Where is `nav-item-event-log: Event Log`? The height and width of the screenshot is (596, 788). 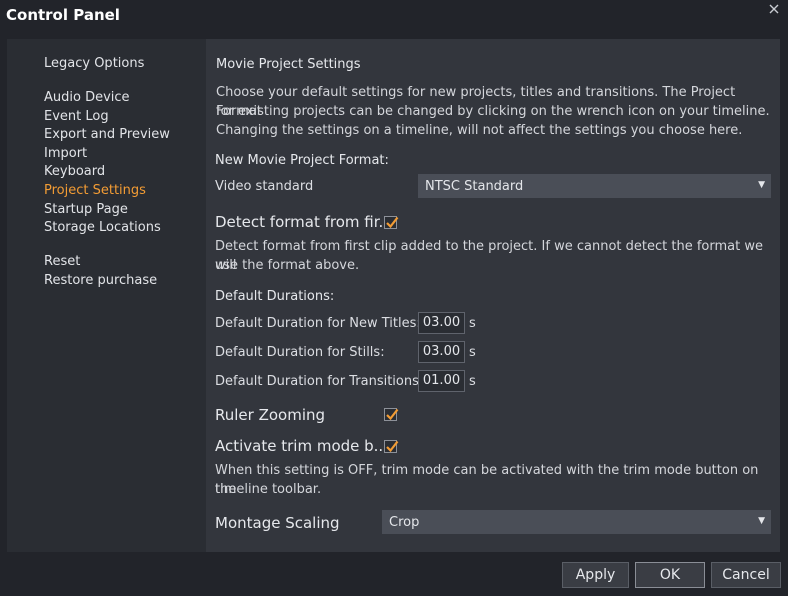
nav-item-event-log: Event Log is located at coordinates (76, 117).